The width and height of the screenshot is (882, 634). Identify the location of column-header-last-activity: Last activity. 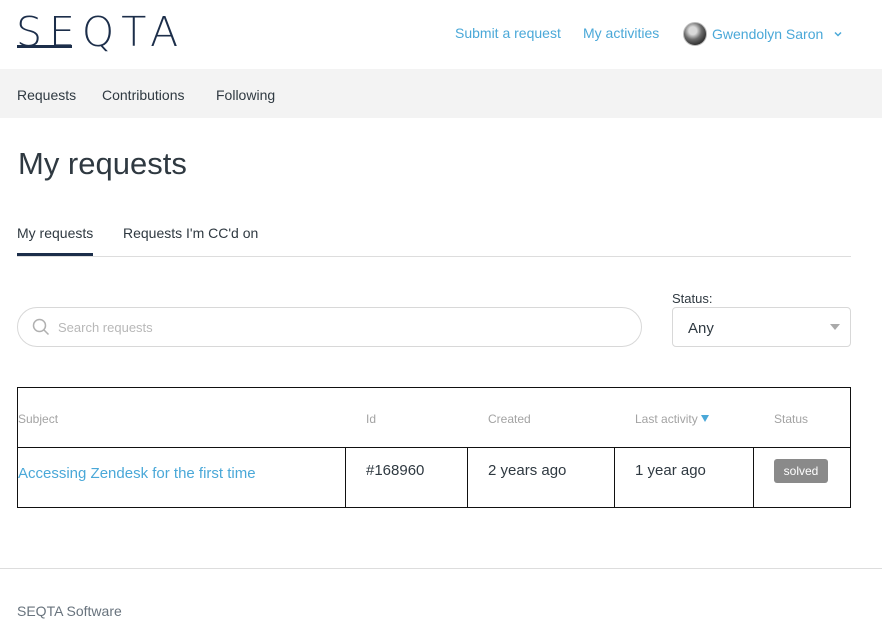
(672, 419).